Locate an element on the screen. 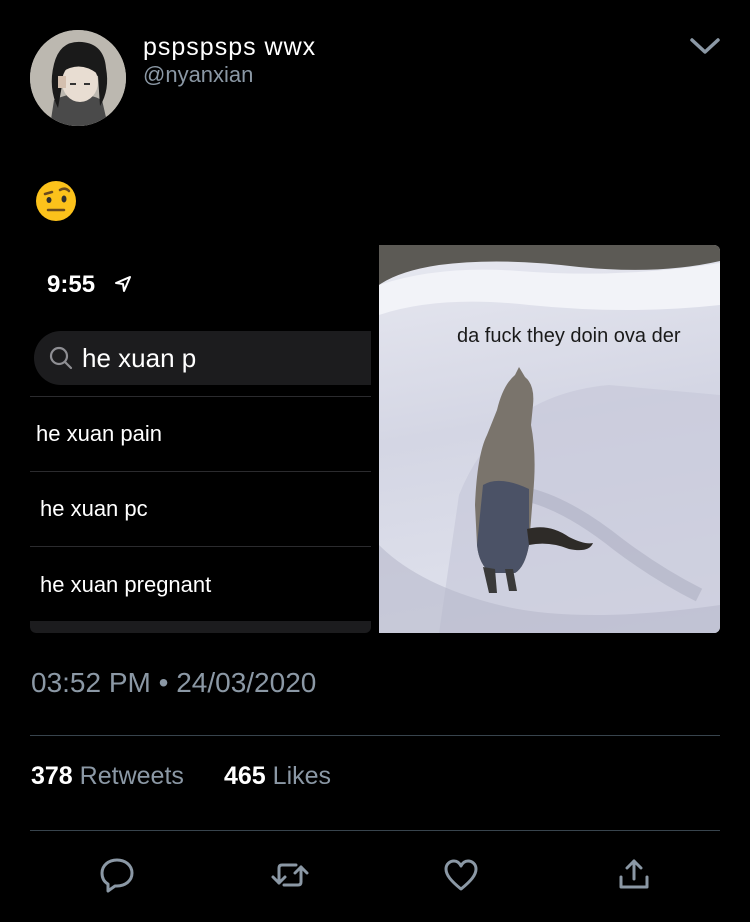  avatar is located at coordinates (78, 78).